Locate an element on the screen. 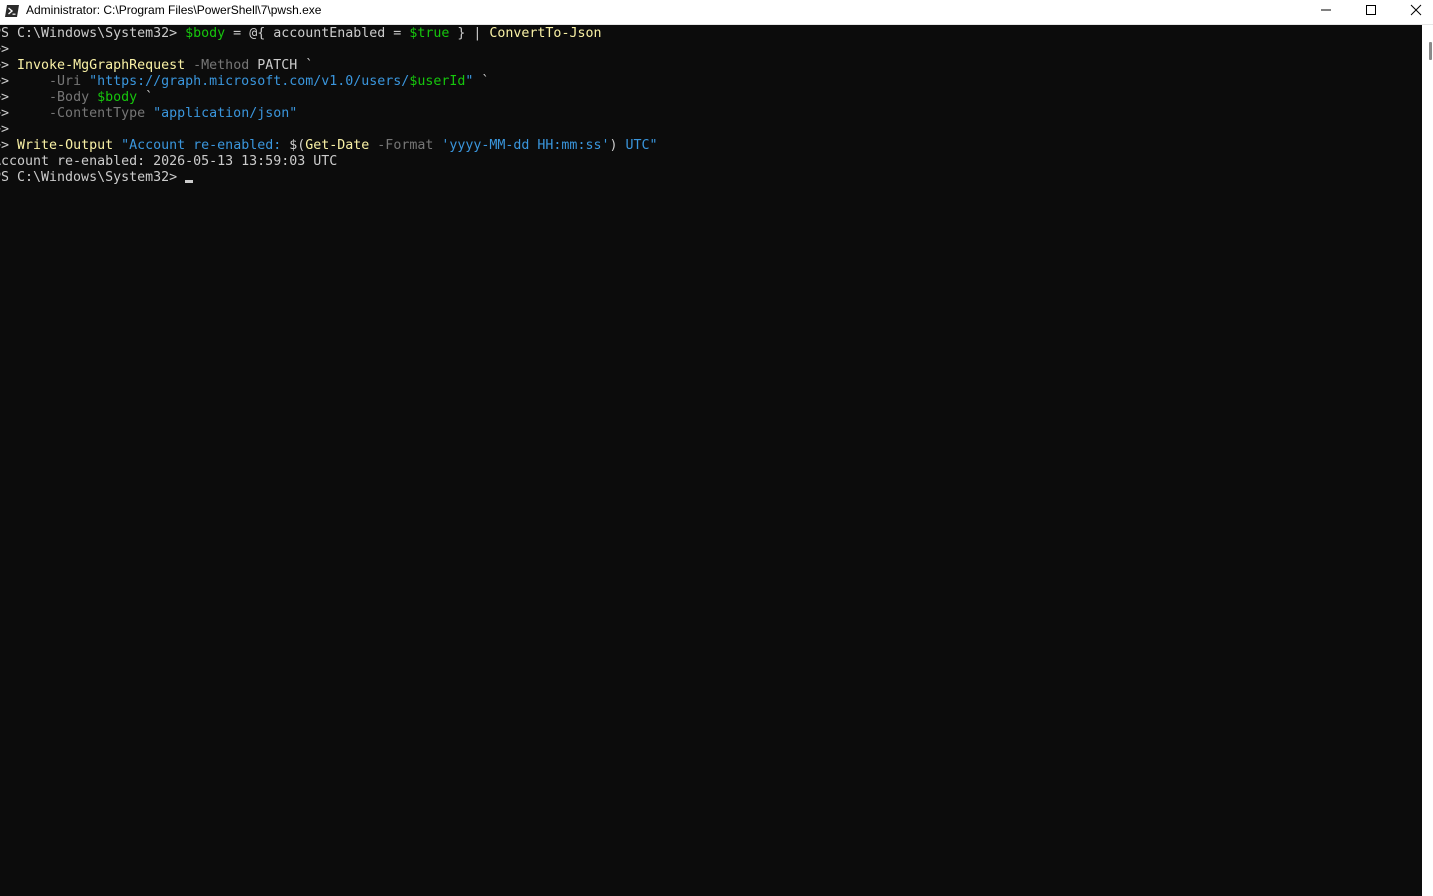 This screenshot has width=1433, height=896. terminal-token: "application/json" is located at coordinates (221, 113).